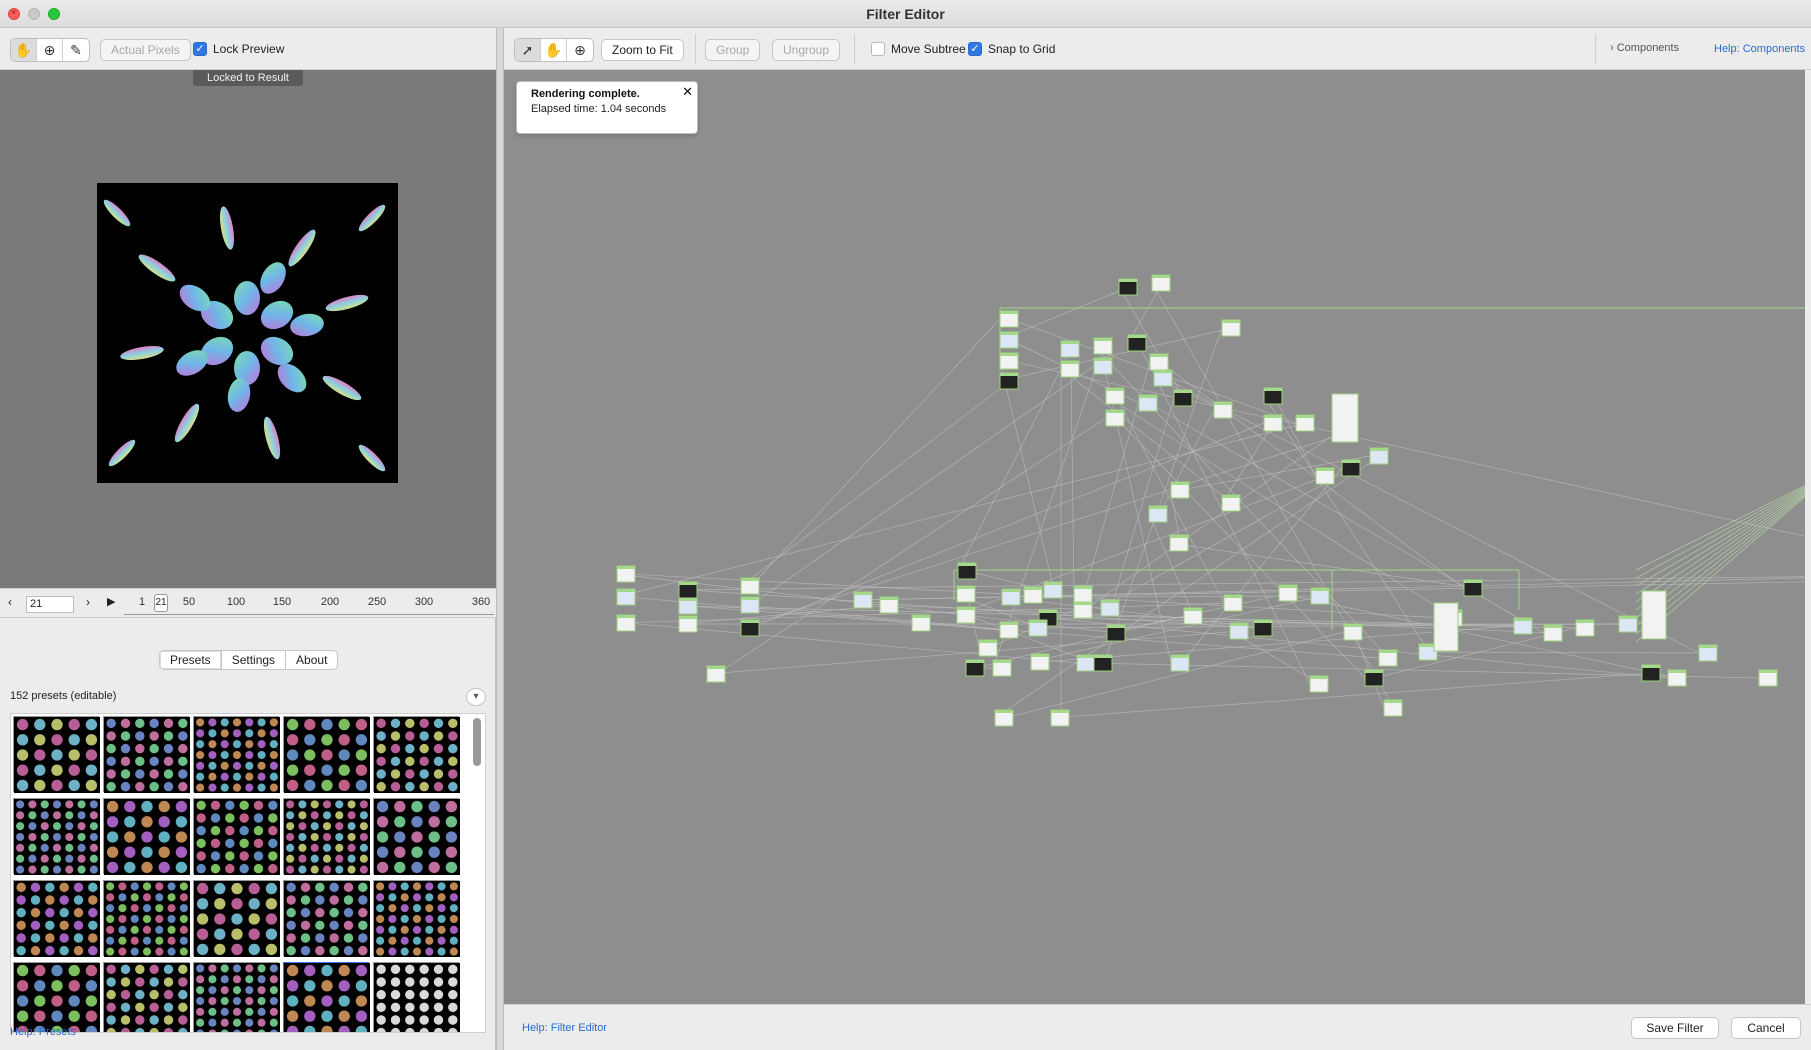  Describe the element at coordinates (1766, 1028) in the screenshot. I see `cancel-button: Cancel` at that location.